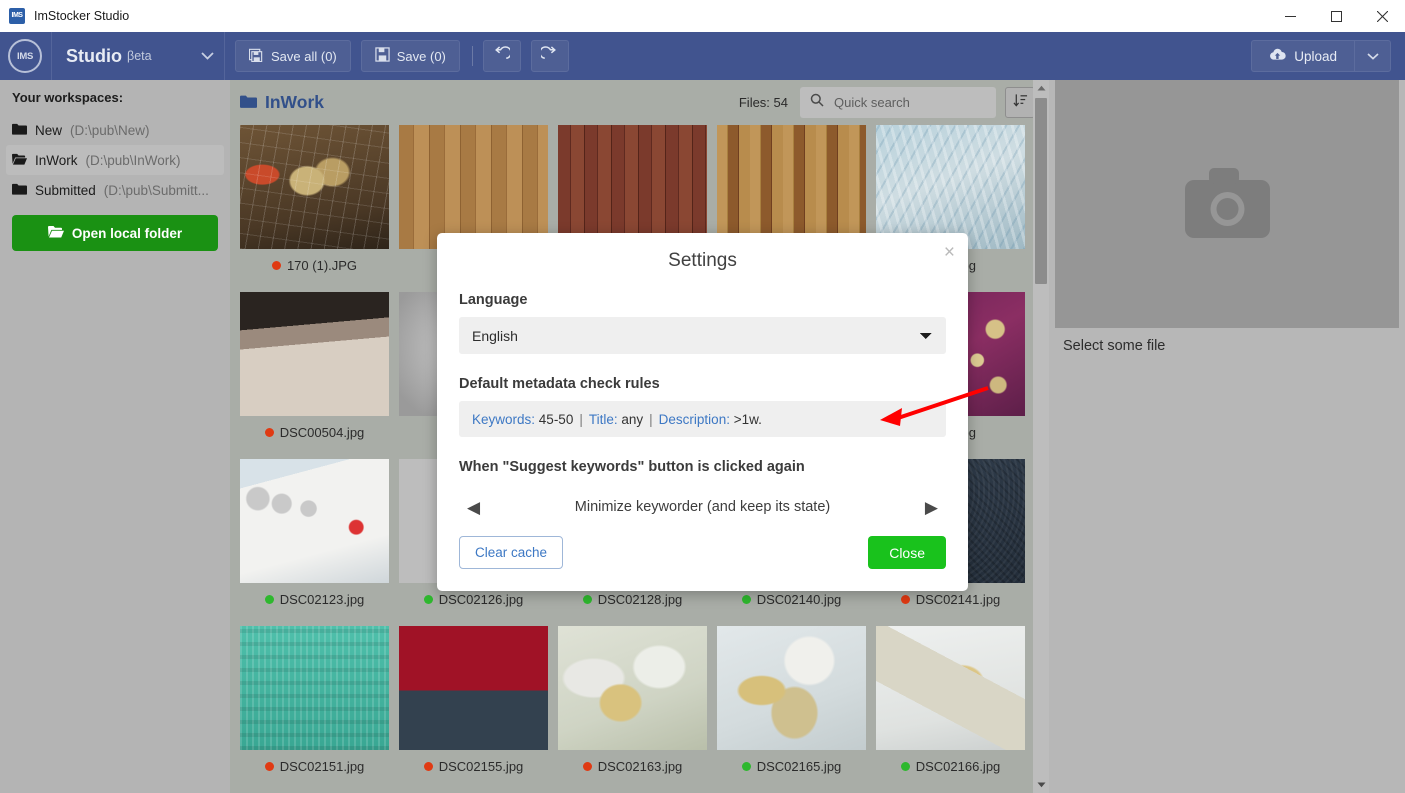 The image size is (1405, 793). I want to click on chevron-down-icon, so click(1372, 56).